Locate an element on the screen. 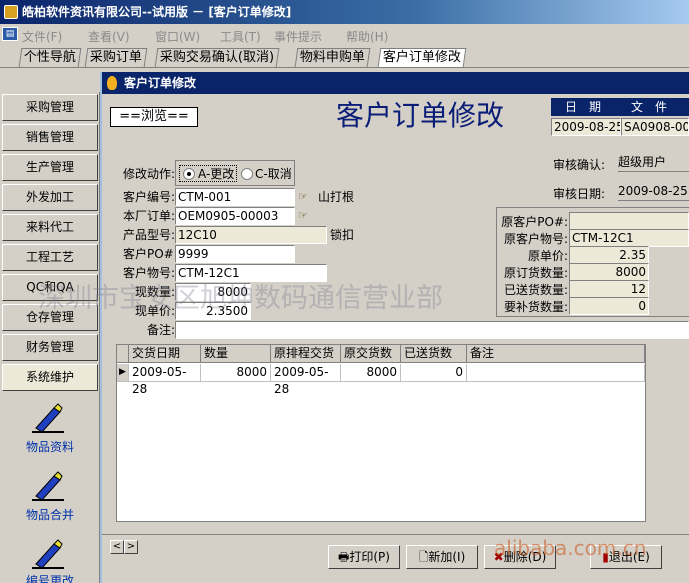 Image resolution: width=689 pixels, height=583 pixels. orig-po-field is located at coordinates (629, 221).